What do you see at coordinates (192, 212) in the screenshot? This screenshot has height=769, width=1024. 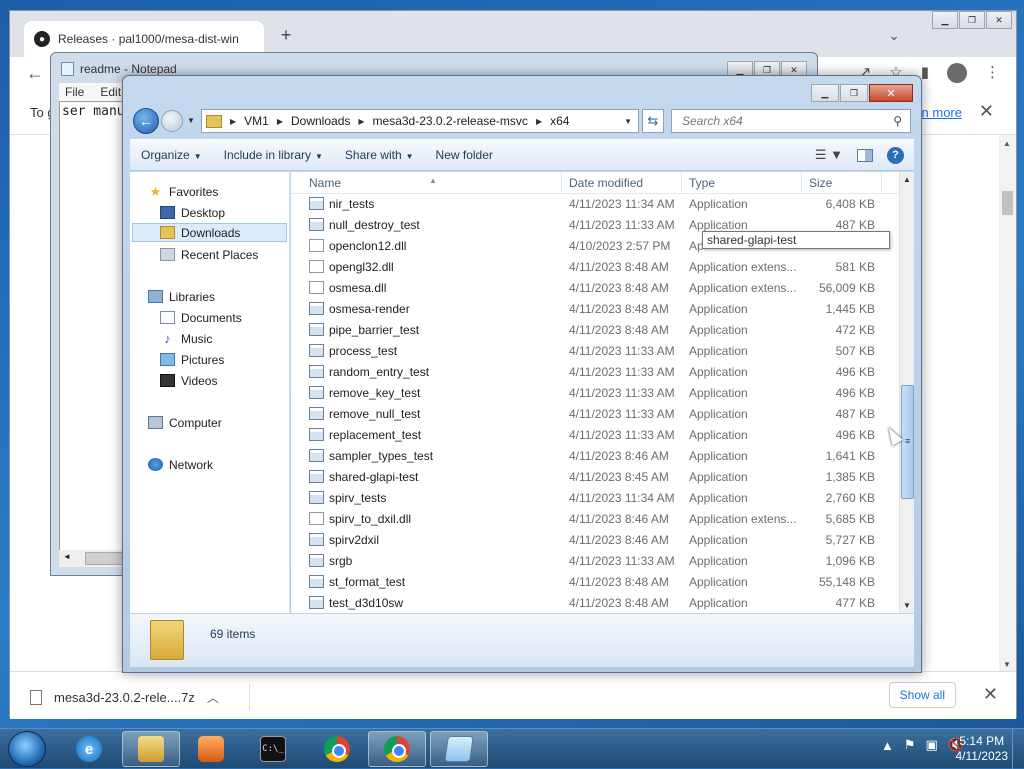 I see `nav-desktop: Desktop` at bounding box center [192, 212].